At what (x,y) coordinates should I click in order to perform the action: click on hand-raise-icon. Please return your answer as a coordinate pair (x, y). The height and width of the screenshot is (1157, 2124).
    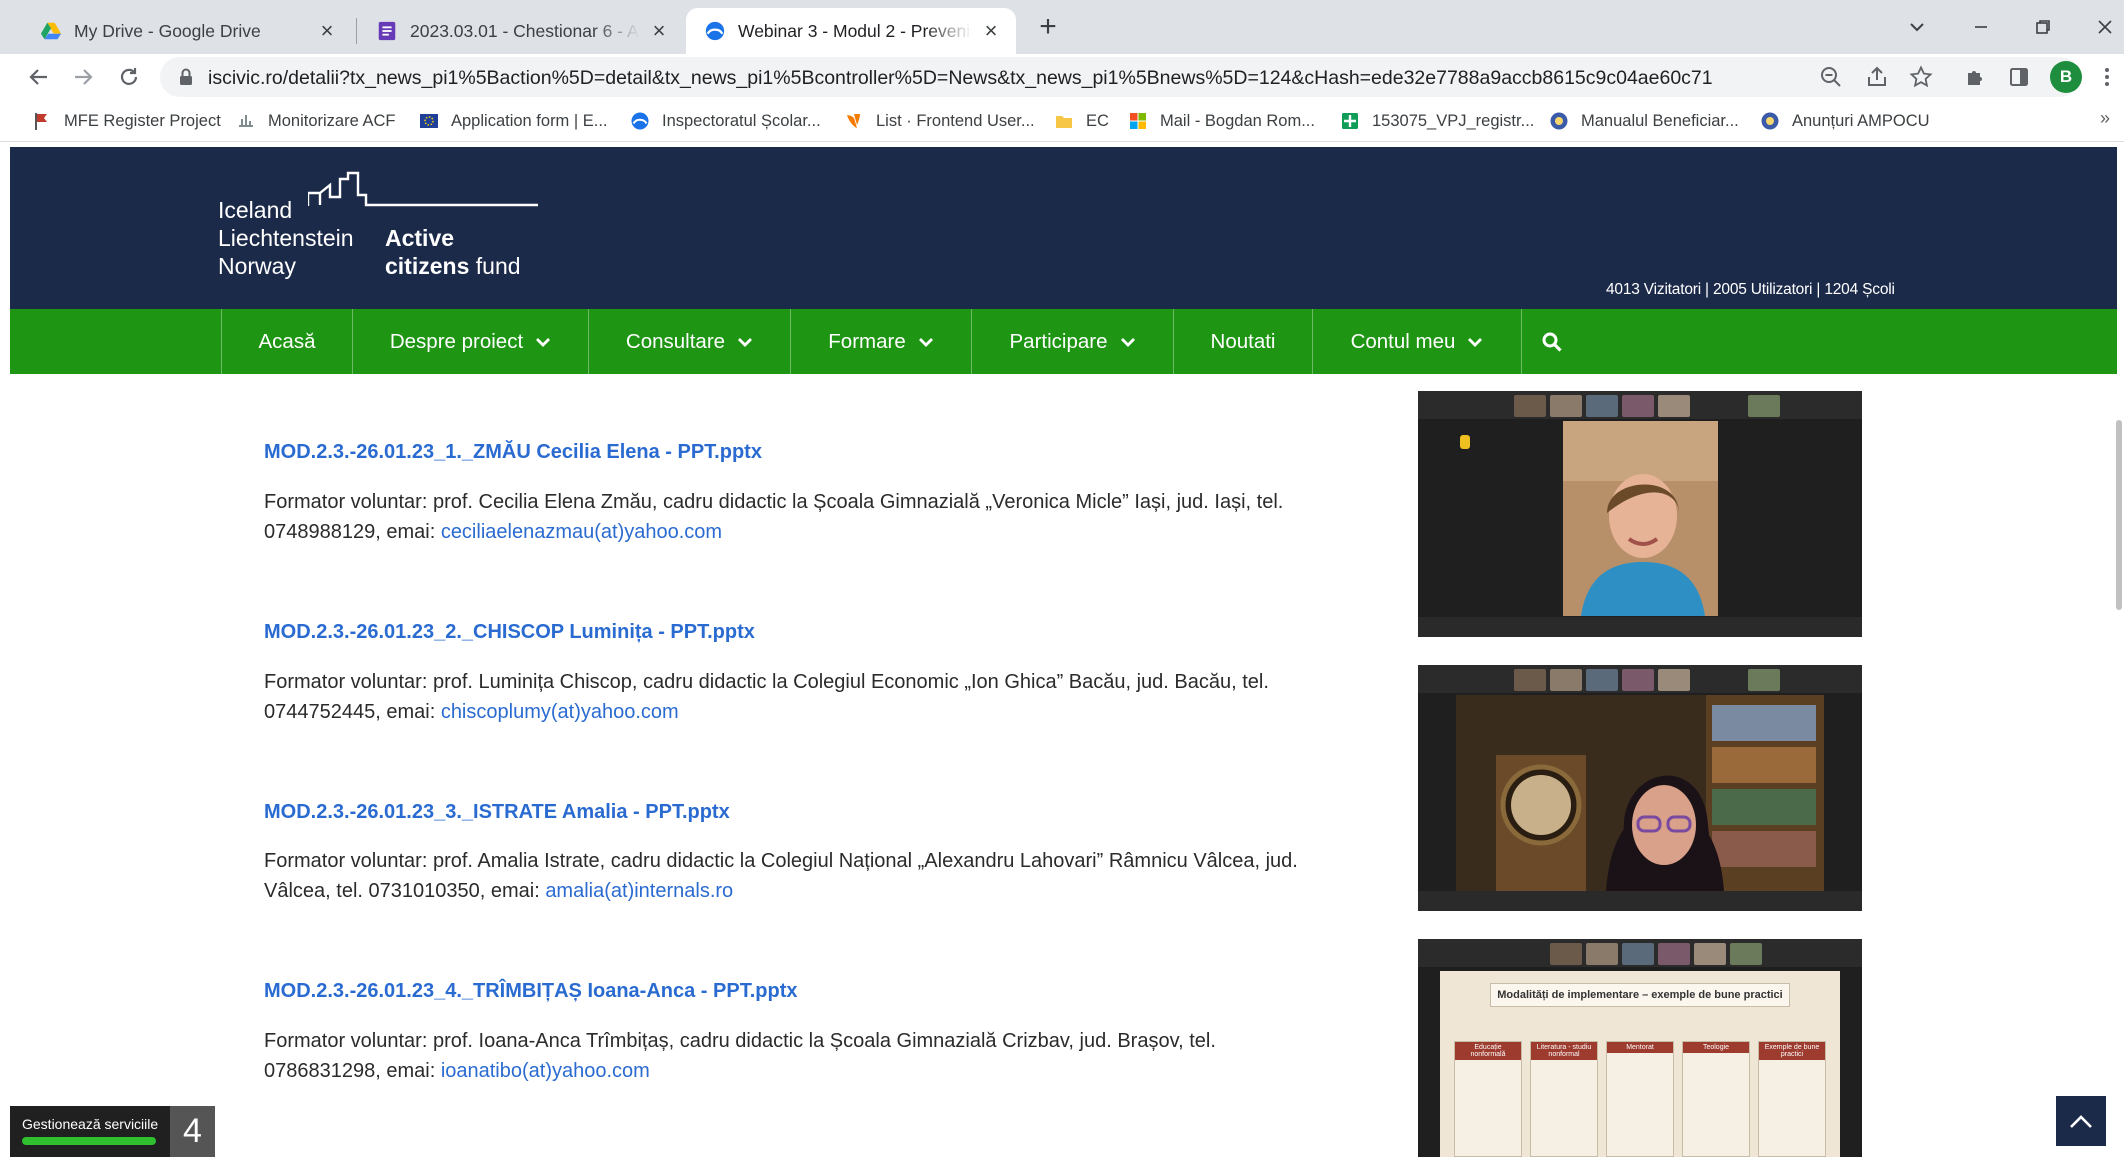
    Looking at the image, I should click on (1465, 442).